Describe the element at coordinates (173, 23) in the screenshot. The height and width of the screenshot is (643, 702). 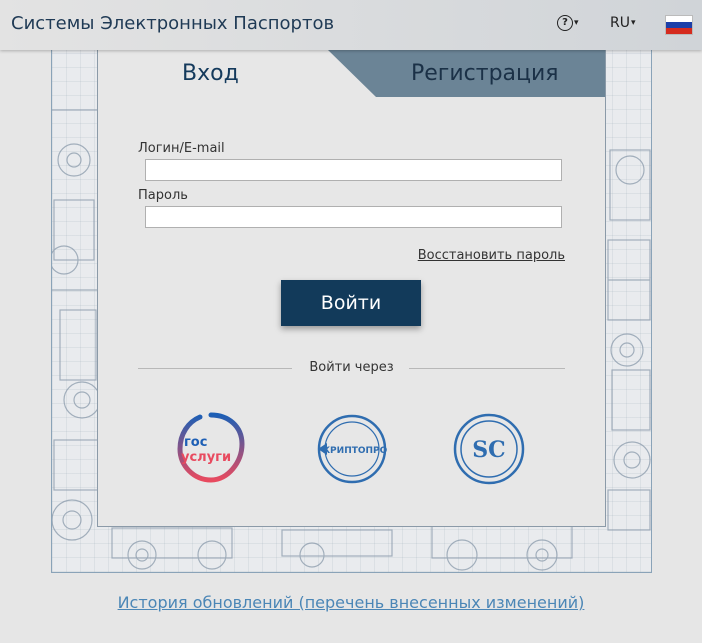
I see `app-title: Системы Электронных Паспортов` at that location.